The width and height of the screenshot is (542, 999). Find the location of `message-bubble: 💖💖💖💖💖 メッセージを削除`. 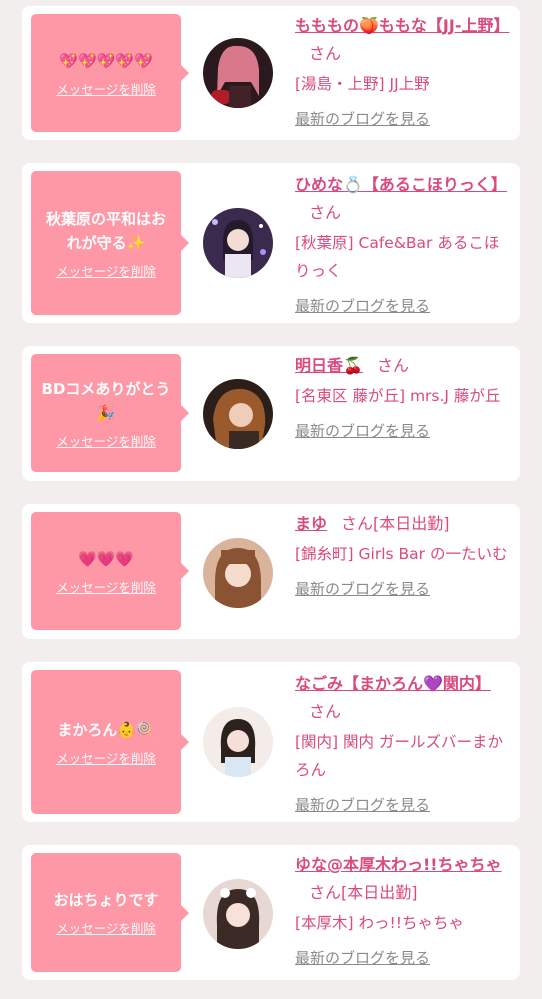

message-bubble: 💖💖💖💖💖 メッセージを削除 is located at coordinates (110, 73).